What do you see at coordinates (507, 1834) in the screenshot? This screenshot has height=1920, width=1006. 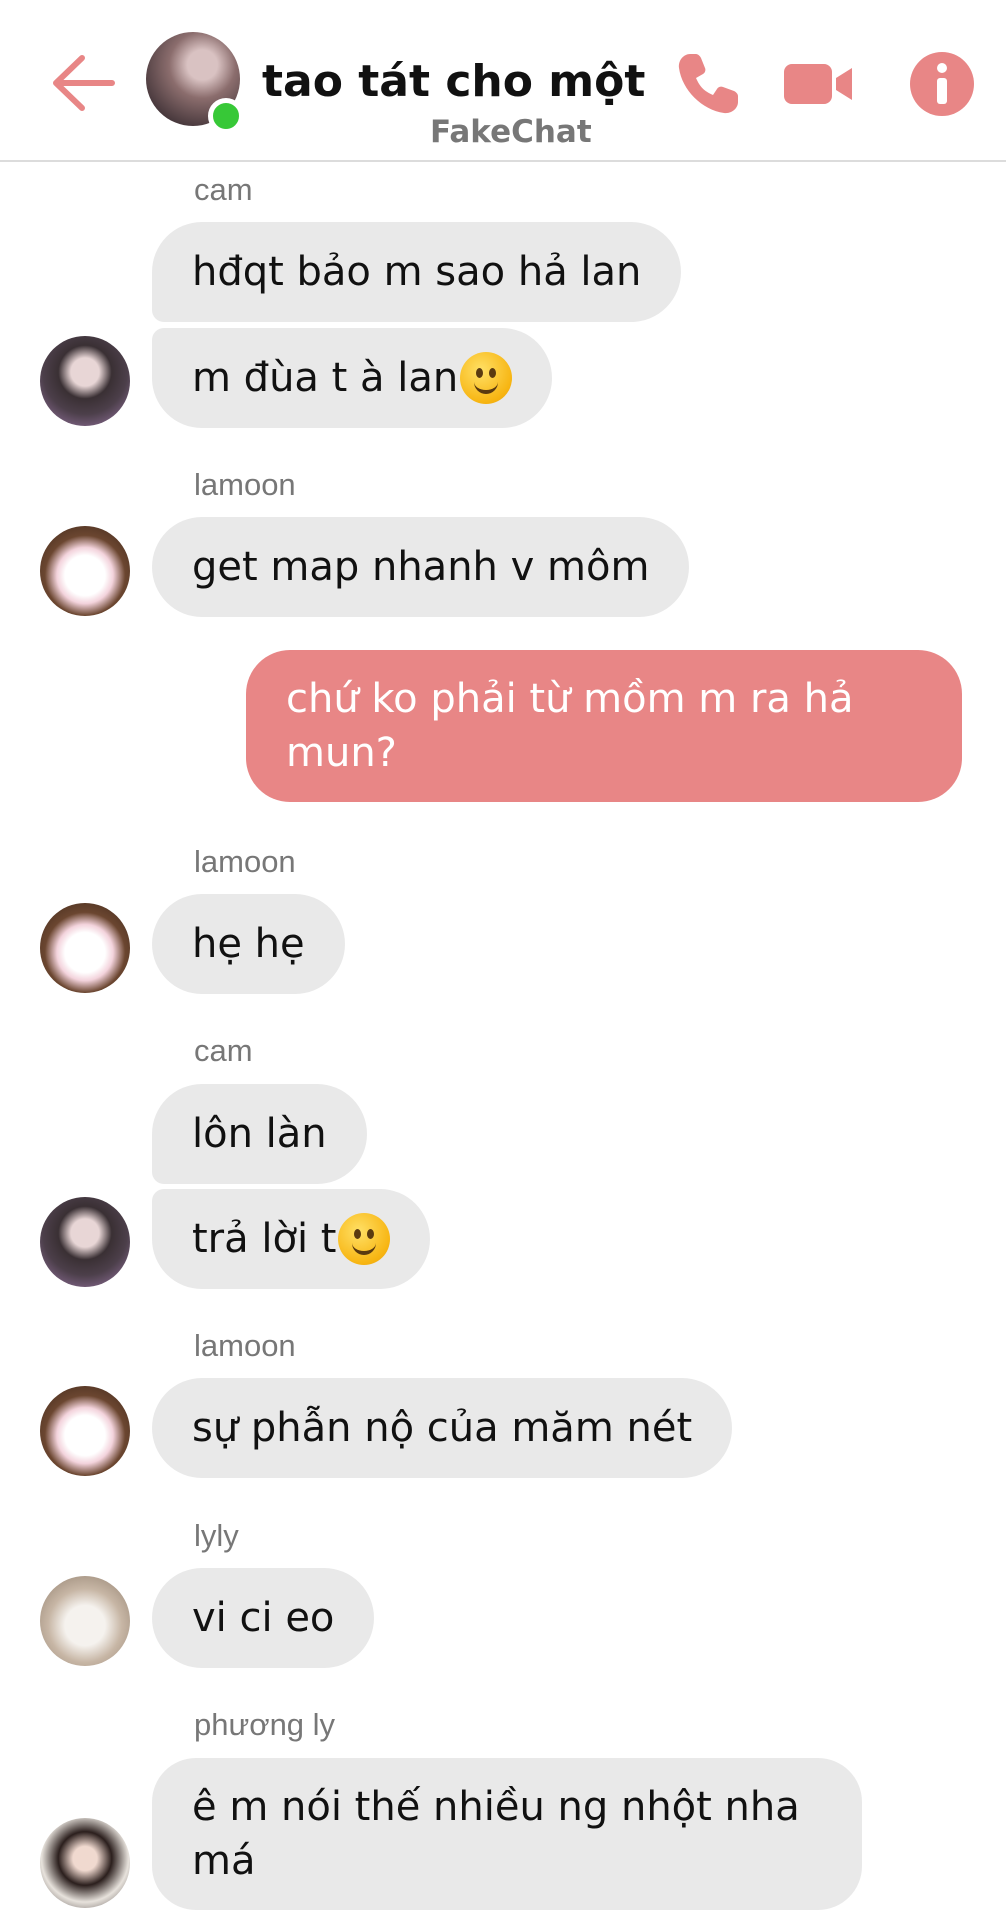 I see `message-bubble: ê m nói thế nhiều ng nhột nha má` at bounding box center [507, 1834].